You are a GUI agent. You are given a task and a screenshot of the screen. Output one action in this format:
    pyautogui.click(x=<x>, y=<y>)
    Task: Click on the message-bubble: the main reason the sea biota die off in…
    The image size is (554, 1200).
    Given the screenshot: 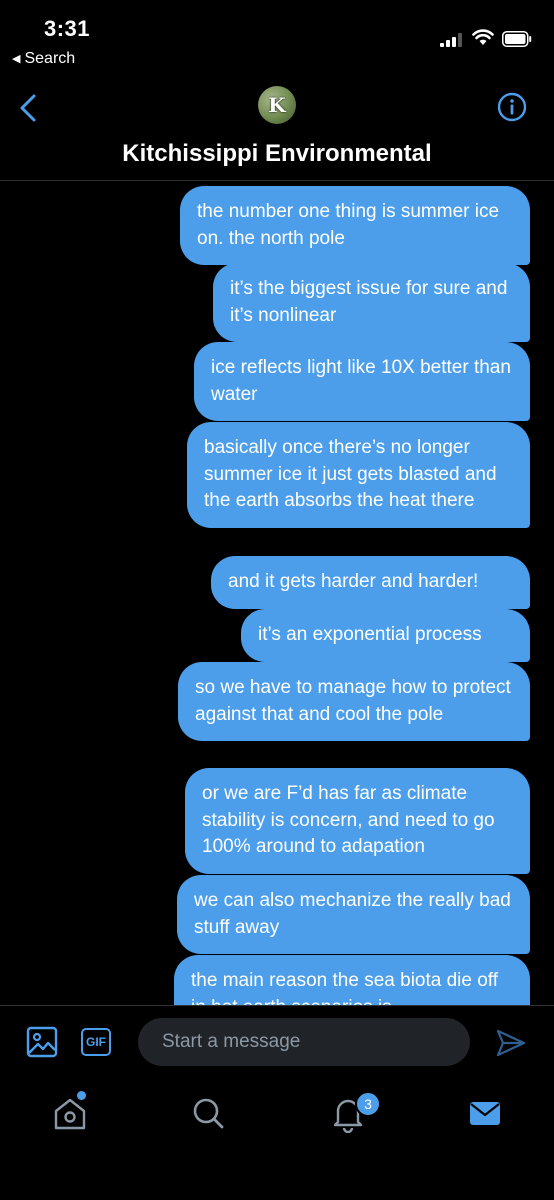 What is the action you would take?
    pyautogui.click(x=352, y=980)
    